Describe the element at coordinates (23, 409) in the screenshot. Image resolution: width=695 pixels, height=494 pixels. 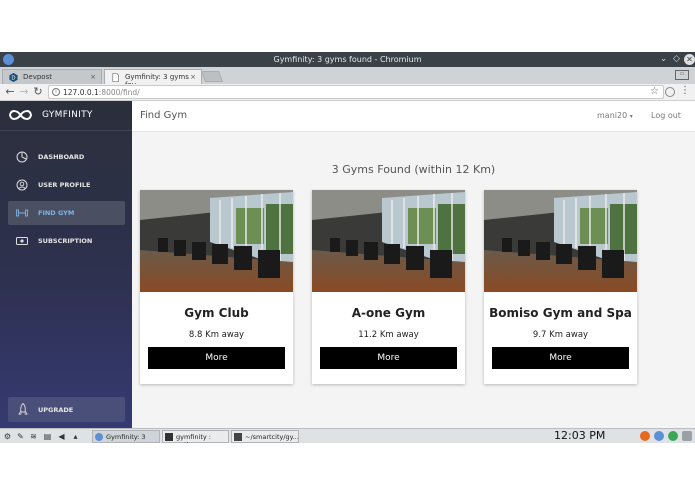
I see `rocket-icon` at that location.